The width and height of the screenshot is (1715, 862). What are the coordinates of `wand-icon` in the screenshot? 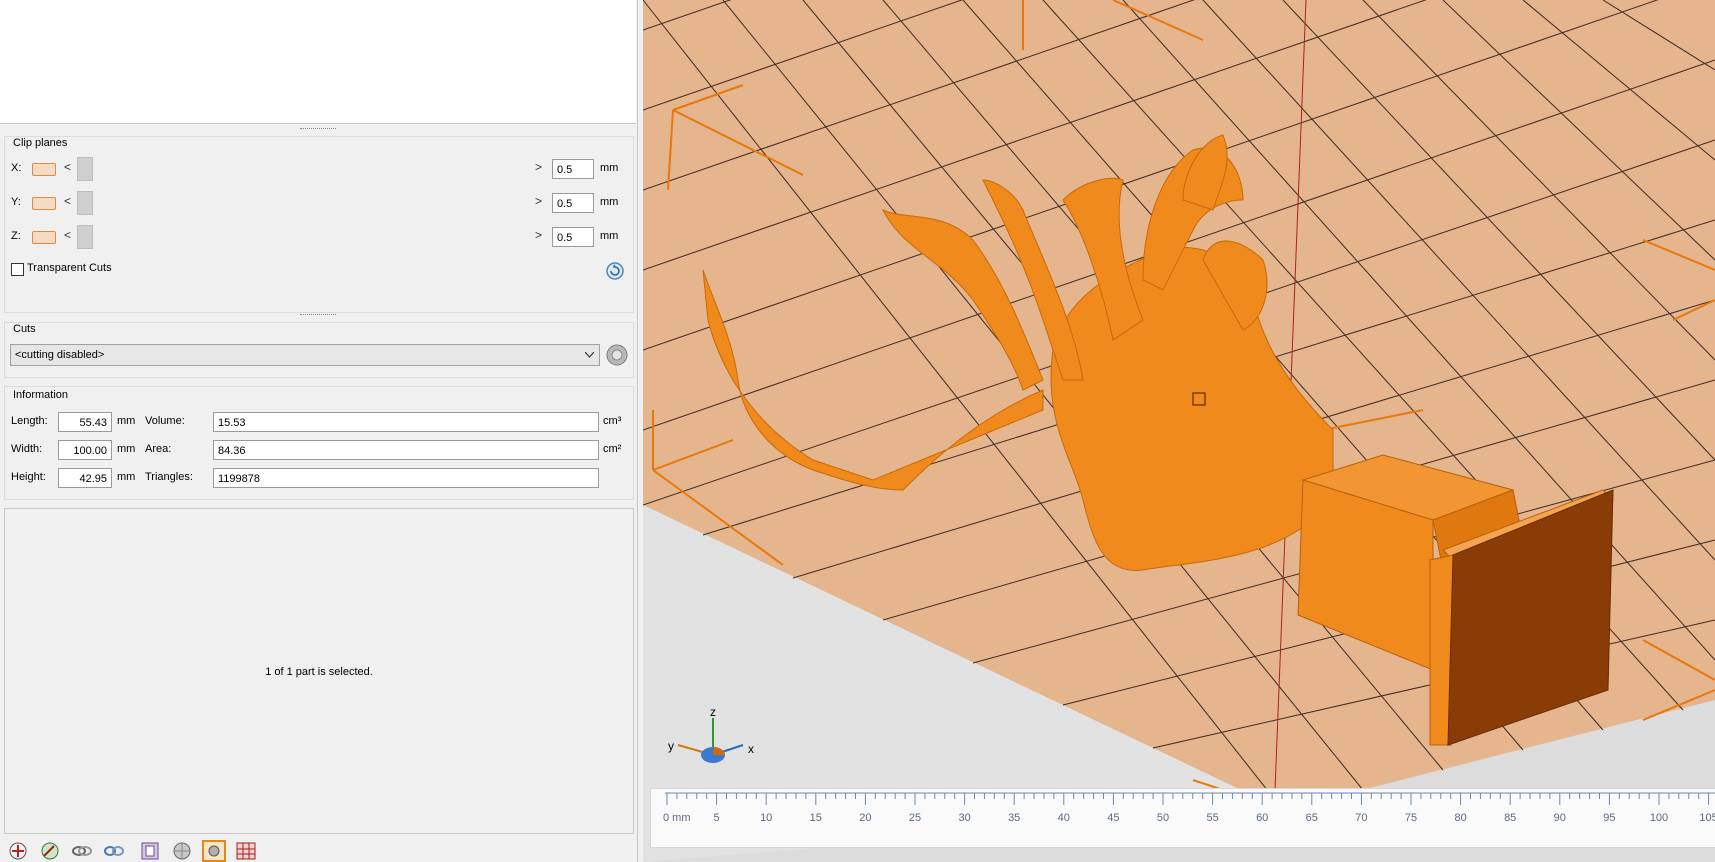 It's located at (50, 851).